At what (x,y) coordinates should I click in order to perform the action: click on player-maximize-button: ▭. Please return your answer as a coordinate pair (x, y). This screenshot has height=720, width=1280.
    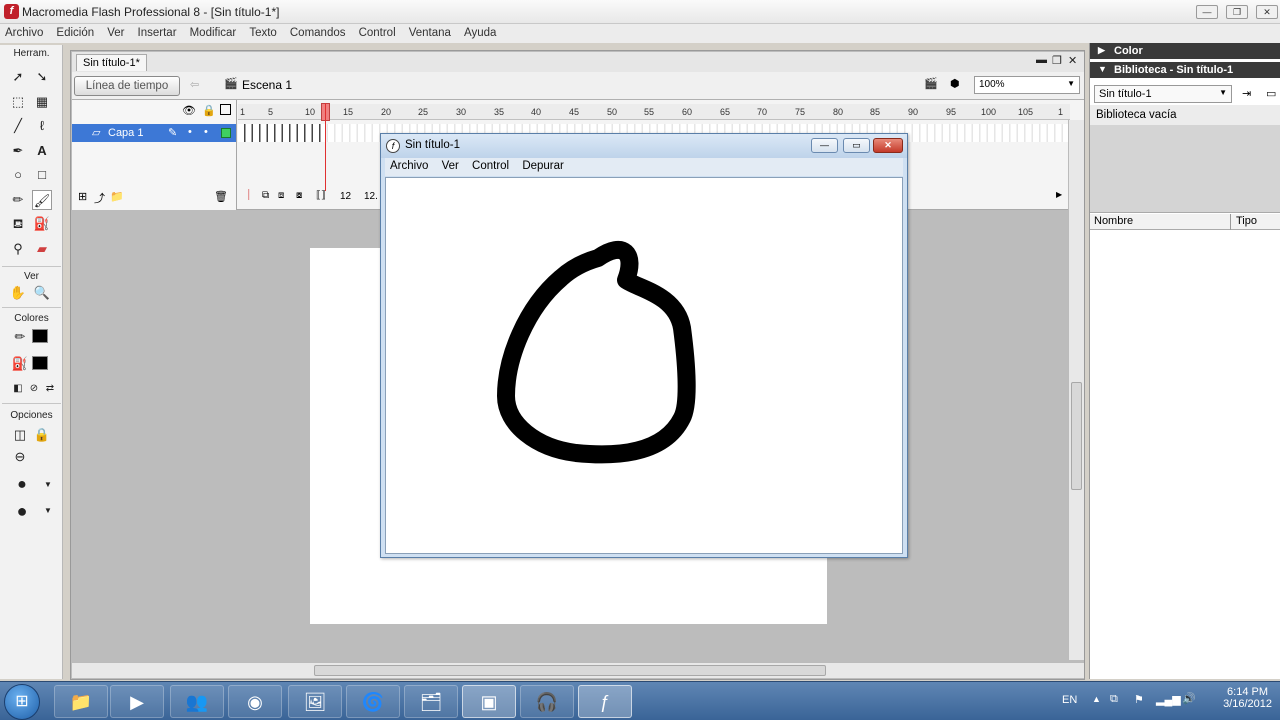
    Looking at the image, I should click on (856, 145).